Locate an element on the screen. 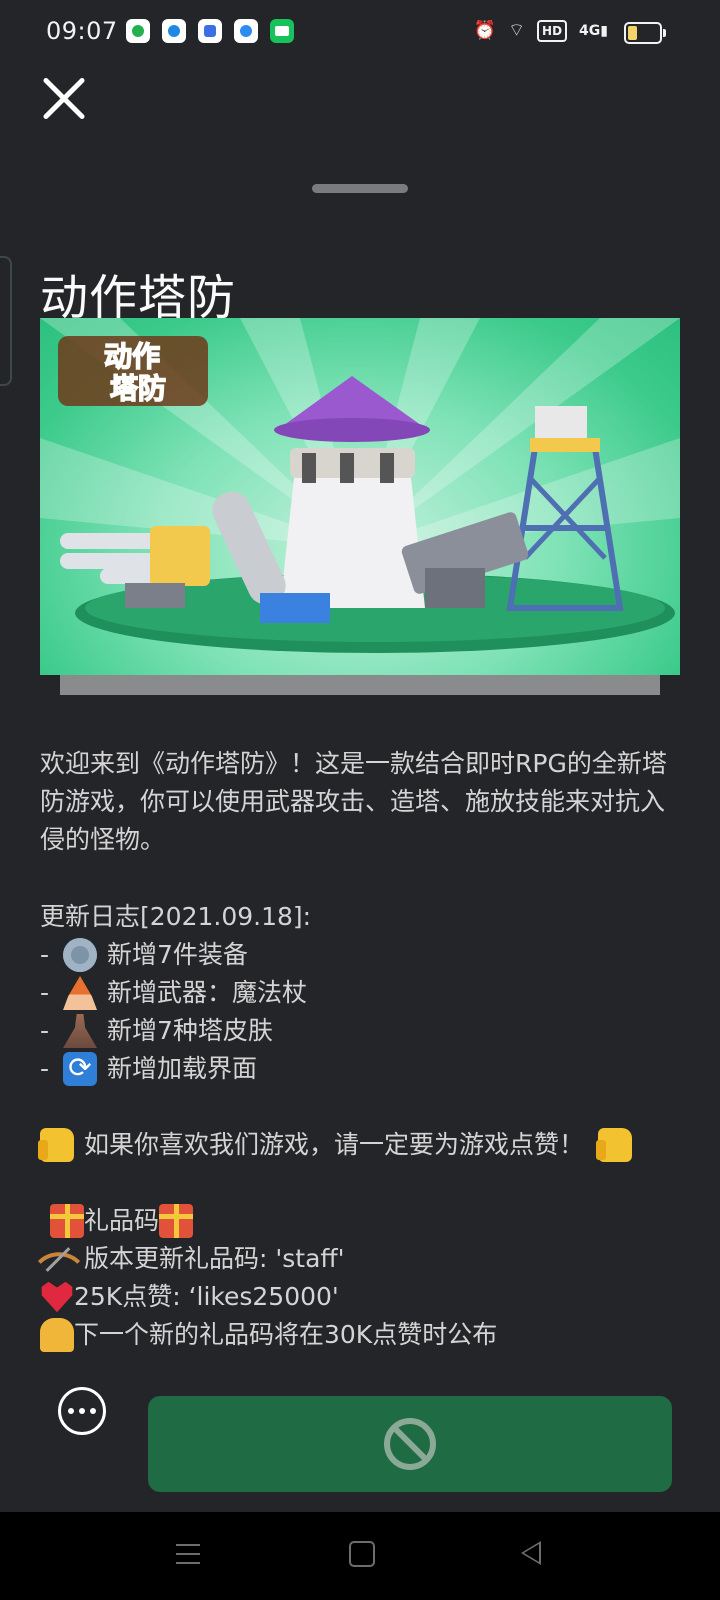 Image resolution: width=720 pixels, height=1600 pixels. gift-version-code: 版本更新礼品码: 'staff' is located at coordinates (360, 1259).